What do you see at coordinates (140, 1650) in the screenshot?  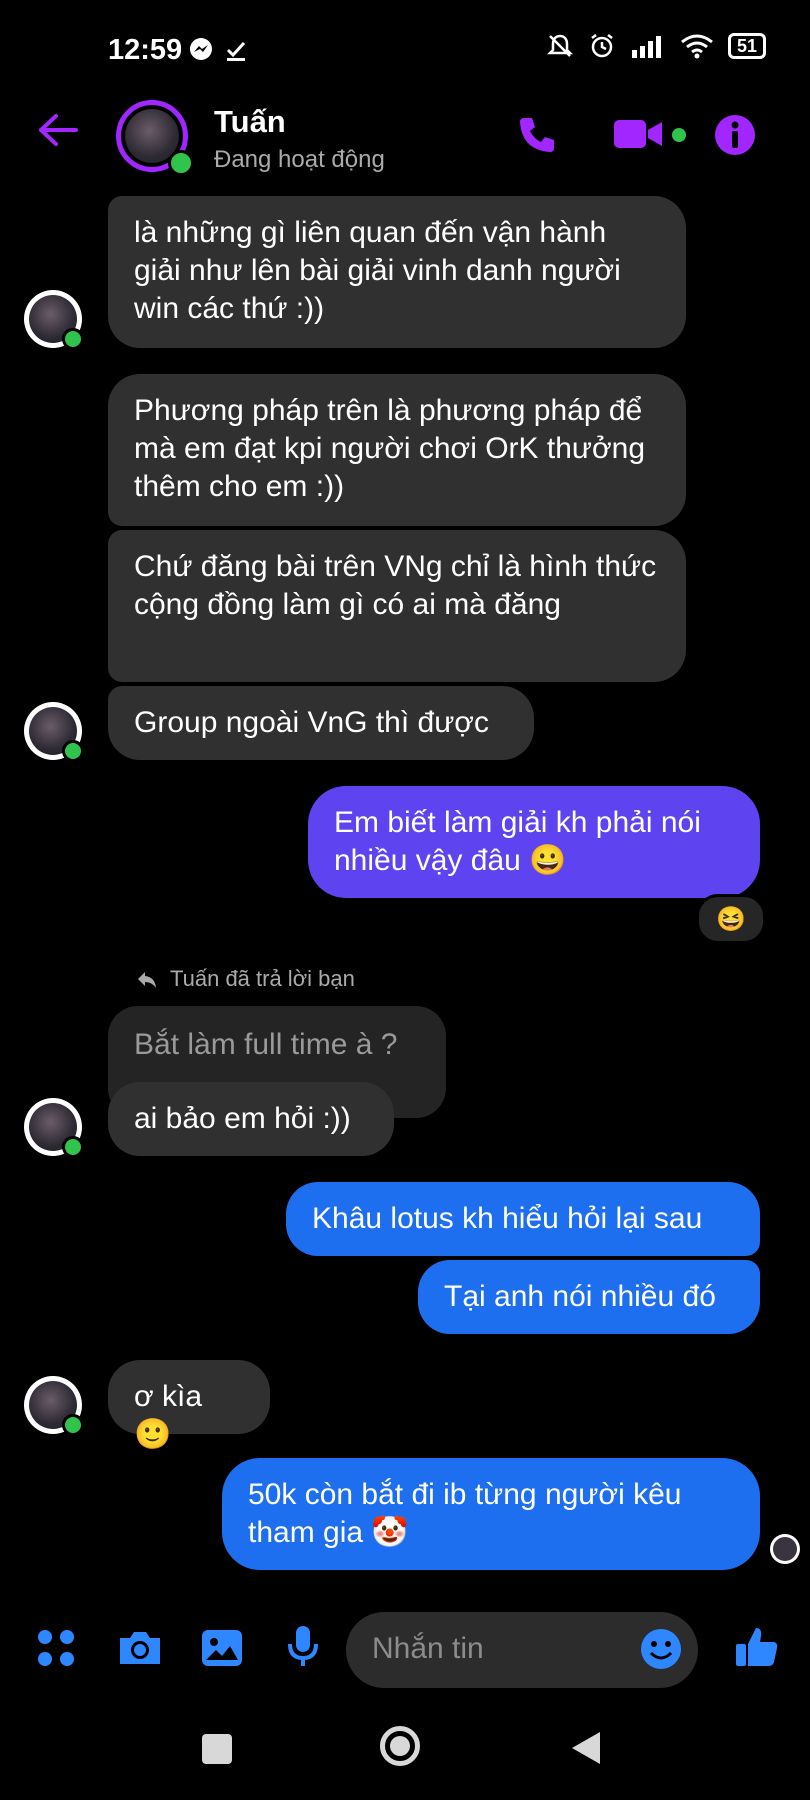 I see `camera-icon` at bounding box center [140, 1650].